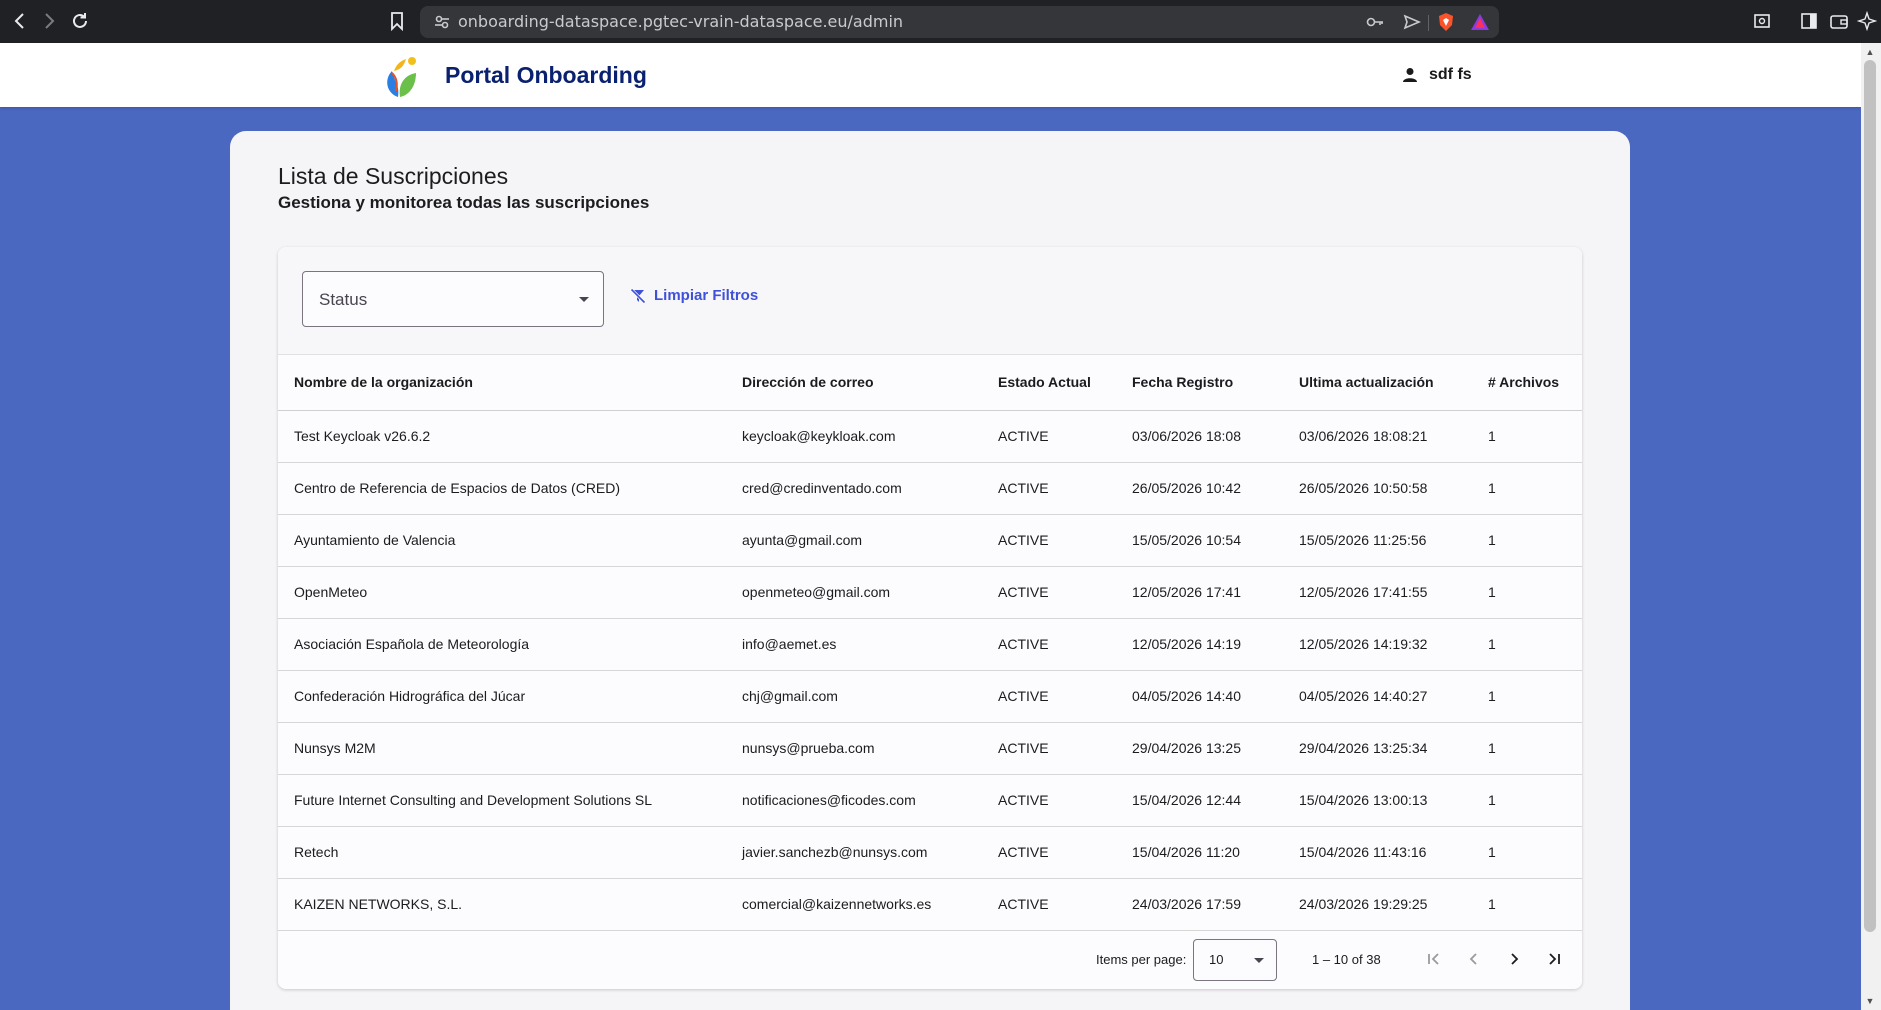 This screenshot has height=1010, width=1881. What do you see at coordinates (1377, 383) in the screenshot?
I see `column-header-updated: Ultima actualización` at bounding box center [1377, 383].